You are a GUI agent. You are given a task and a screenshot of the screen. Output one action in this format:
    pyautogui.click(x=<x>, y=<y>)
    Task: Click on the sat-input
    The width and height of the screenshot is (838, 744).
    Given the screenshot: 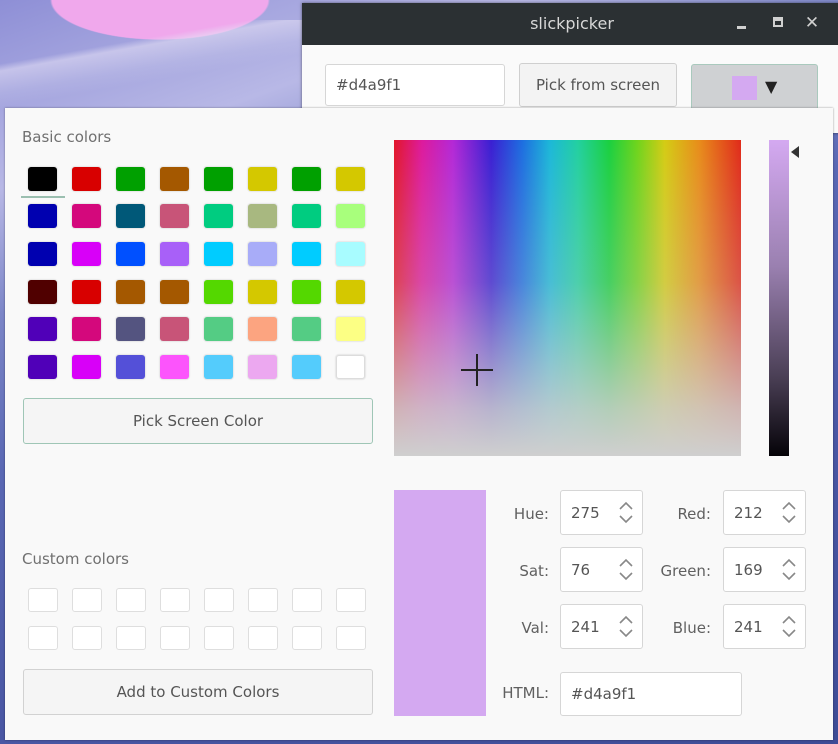 What is the action you would take?
    pyautogui.click(x=589, y=569)
    